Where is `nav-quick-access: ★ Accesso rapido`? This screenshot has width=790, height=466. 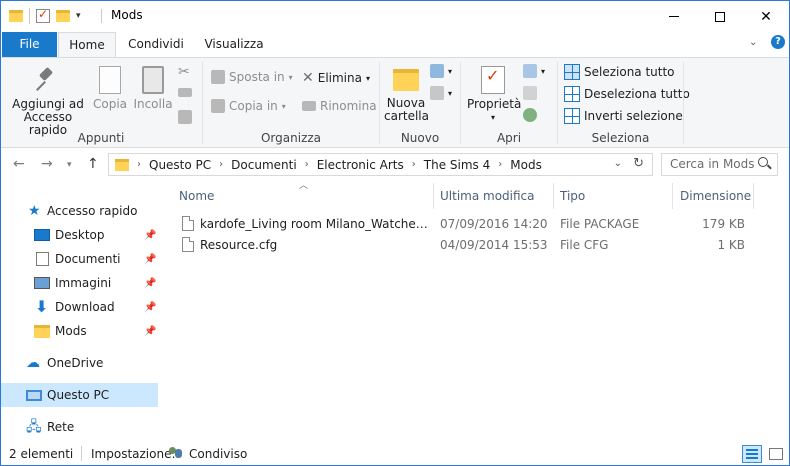 nav-quick-access: ★ Accesso rapido is located at coordinates (79, 211).